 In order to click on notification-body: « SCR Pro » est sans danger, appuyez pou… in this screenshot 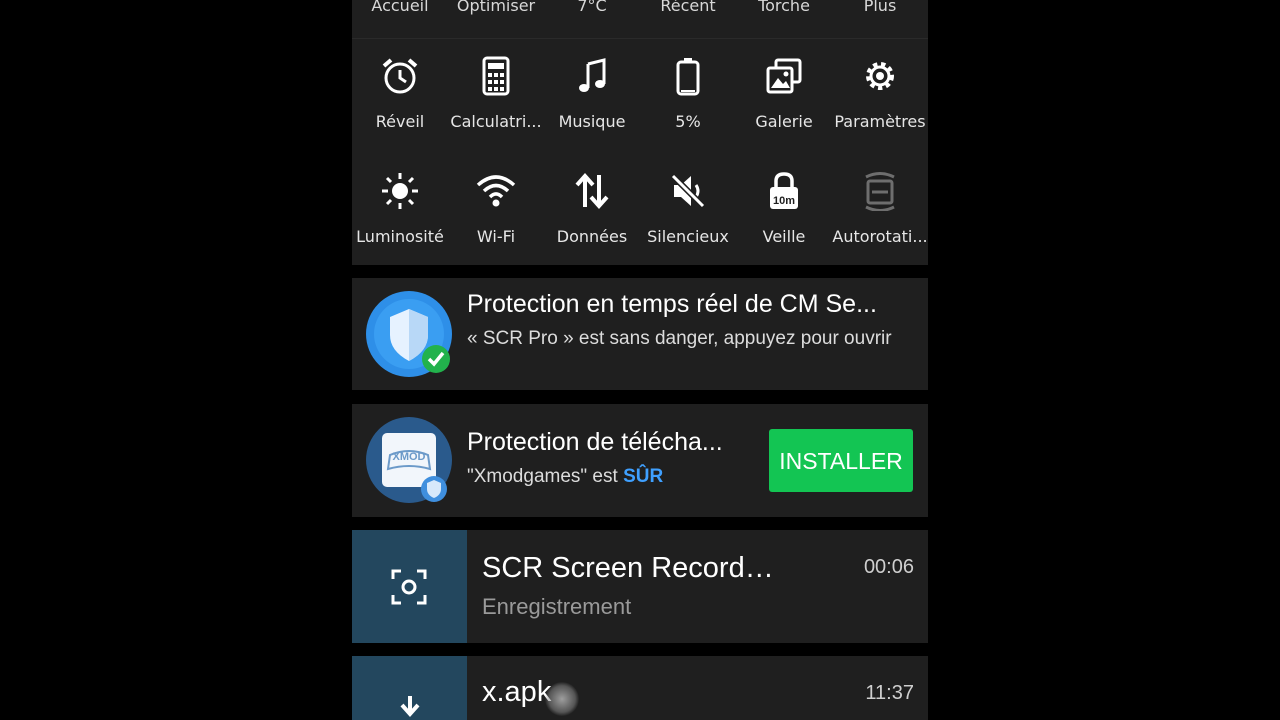, I will do `click(679, 338)`.